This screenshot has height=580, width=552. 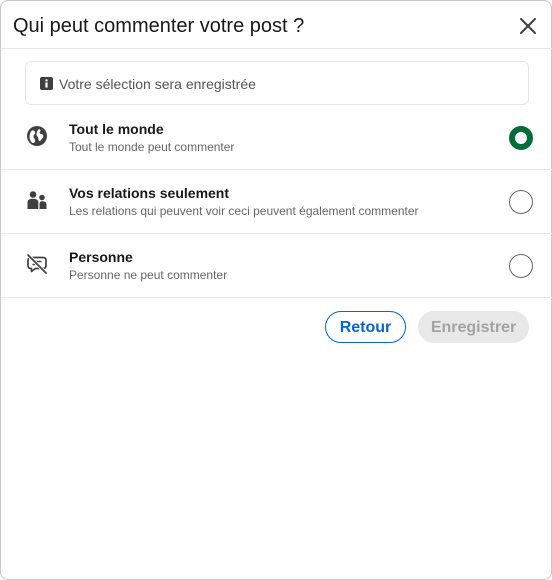 I want to click on radio-connections-only, so click(x=521, y=202).